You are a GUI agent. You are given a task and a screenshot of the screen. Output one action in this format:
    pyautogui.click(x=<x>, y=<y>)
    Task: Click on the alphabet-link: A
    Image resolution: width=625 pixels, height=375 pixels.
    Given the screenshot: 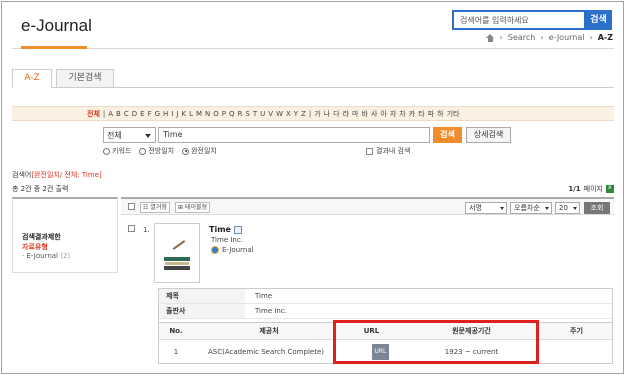 What is the action you would take?
    pyautogui.click(x=110, y=113)
    